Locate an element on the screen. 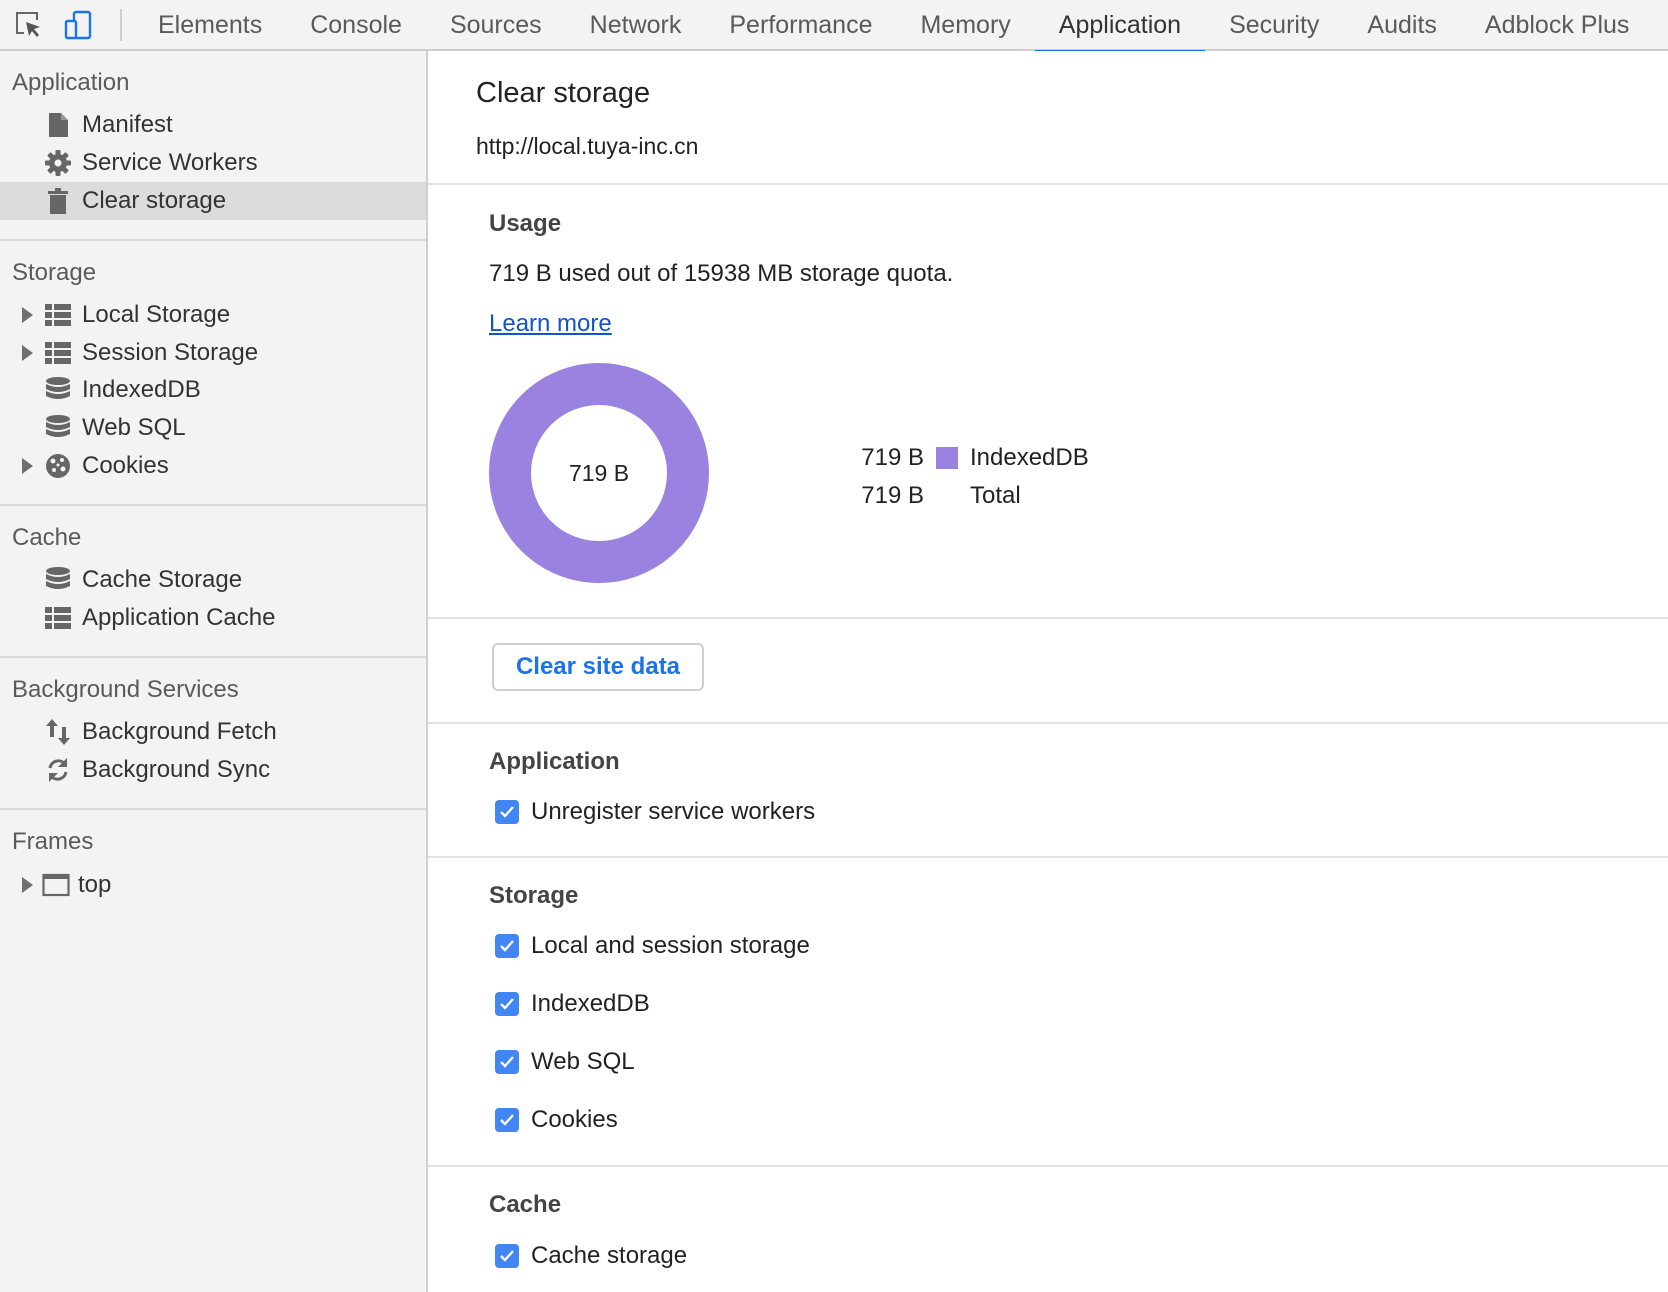 The width and height of the screenshot is (1668, 1292). sidebar-item-label: IndexedDB is located at coordinates (141, 389).